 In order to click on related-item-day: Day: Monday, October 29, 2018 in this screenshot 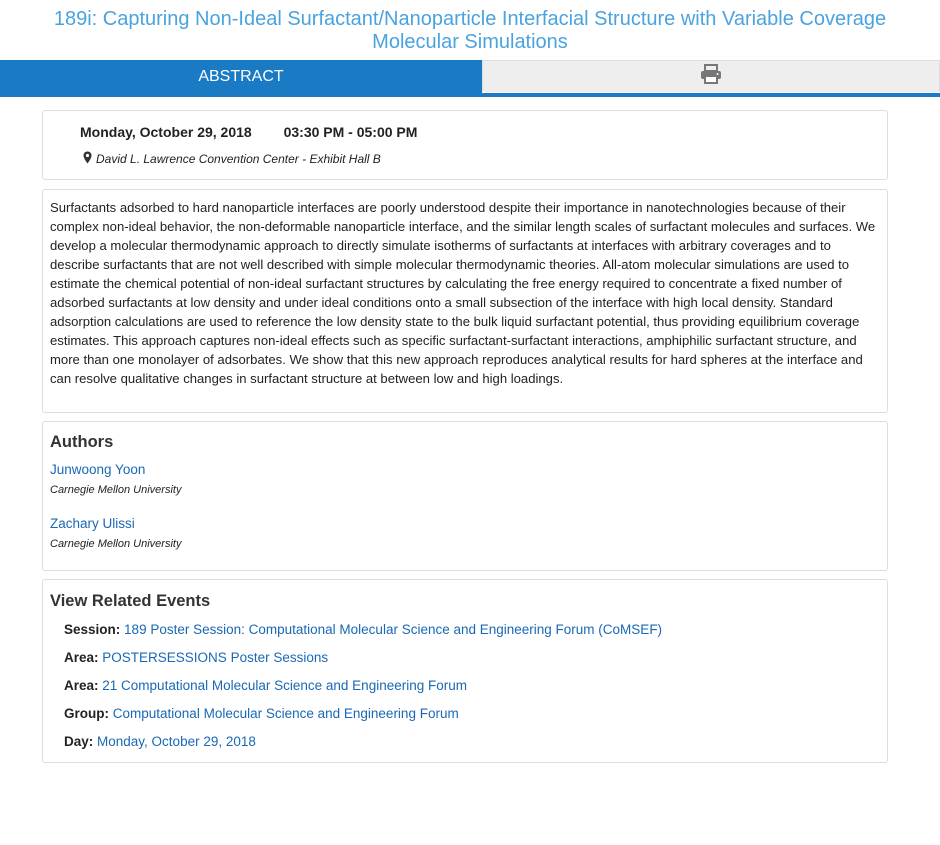, I will do `click(160, 741)`.